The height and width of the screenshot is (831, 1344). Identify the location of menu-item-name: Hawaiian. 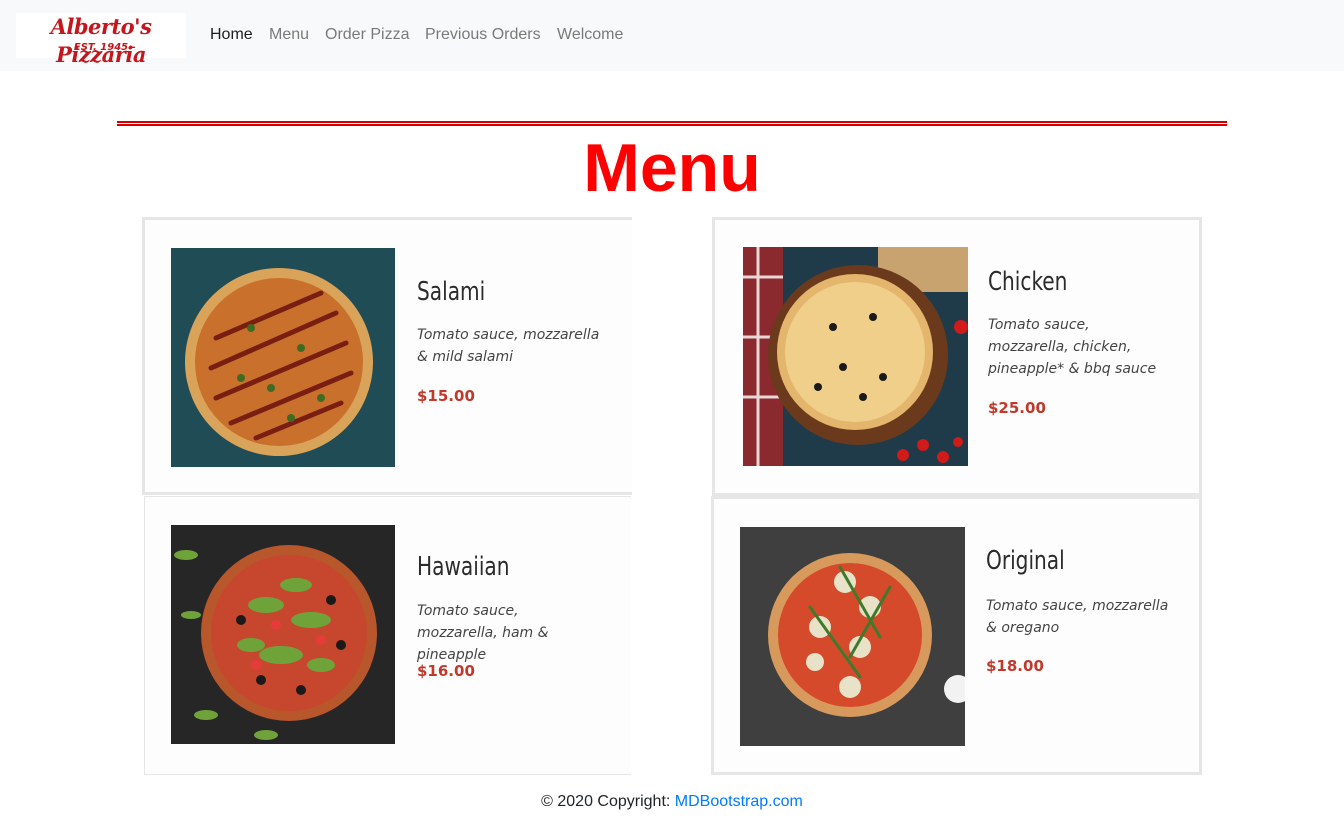
(463, 567).